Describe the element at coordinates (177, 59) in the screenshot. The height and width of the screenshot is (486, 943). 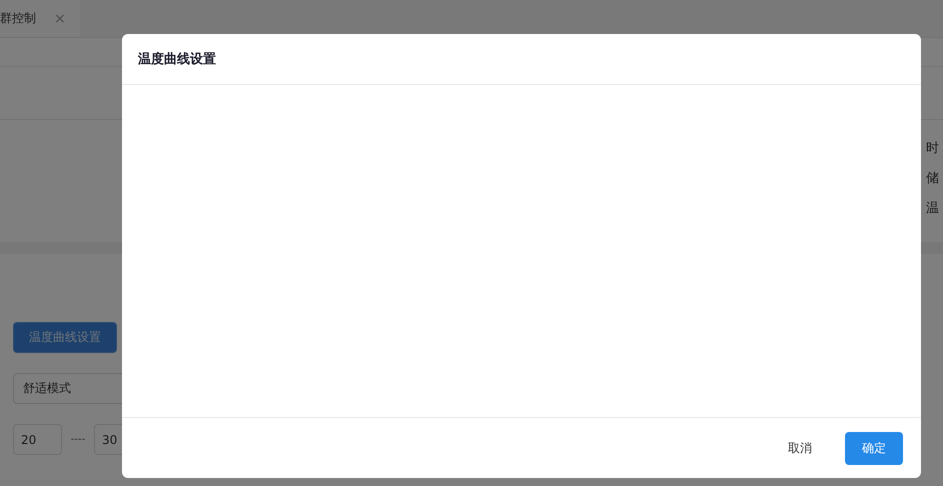
I see `dialog-title: 温度曲线设置` at that location.